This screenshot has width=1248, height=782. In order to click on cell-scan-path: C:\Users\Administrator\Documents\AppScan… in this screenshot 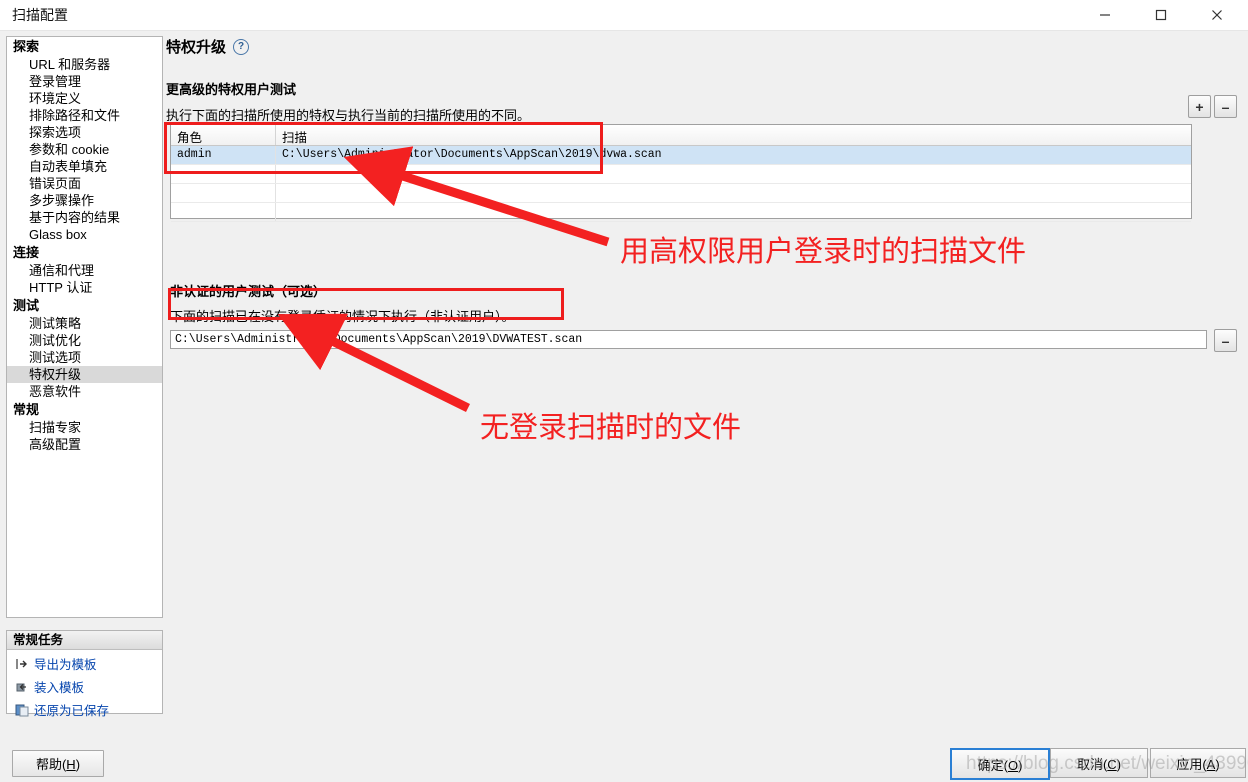, I will do `click(472, 154)`.